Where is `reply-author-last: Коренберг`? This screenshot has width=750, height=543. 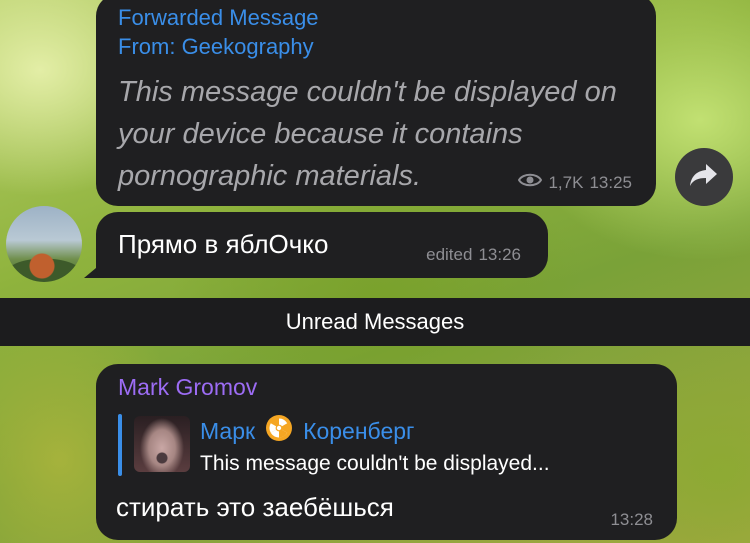 reply-author-last: Коренберг is located at coordinates (359, 430).